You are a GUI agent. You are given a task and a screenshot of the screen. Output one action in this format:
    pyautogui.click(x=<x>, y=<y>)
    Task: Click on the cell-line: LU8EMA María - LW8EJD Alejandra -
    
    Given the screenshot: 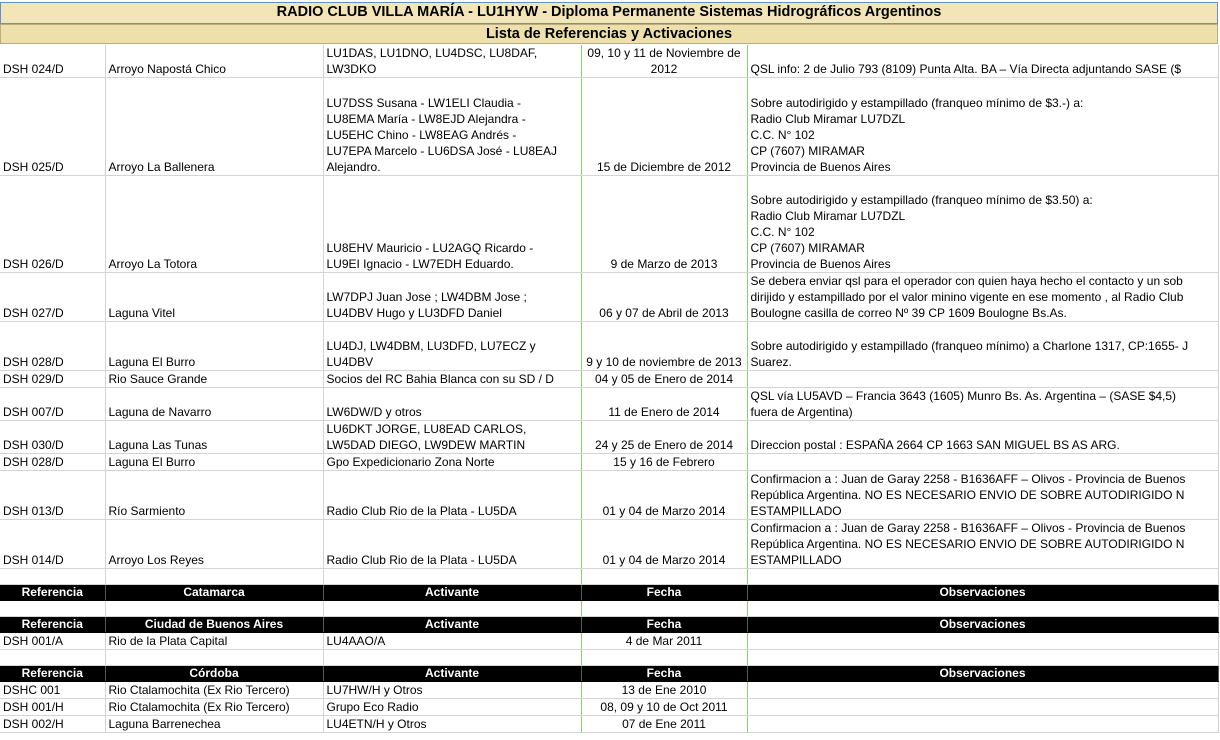 What is the action you would take?
    pyautogui.click(x=426, y=119)
    